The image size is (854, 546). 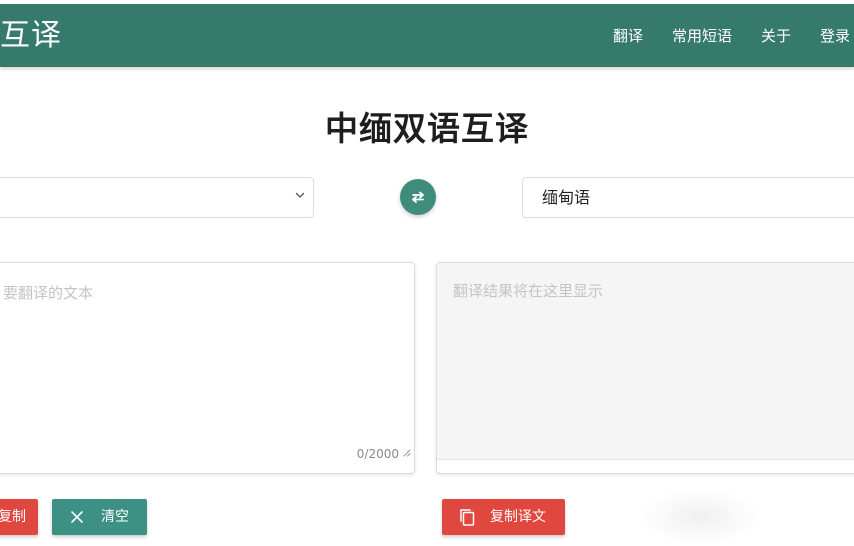 I want to click on background-smudge, so click(x=700, y=517).